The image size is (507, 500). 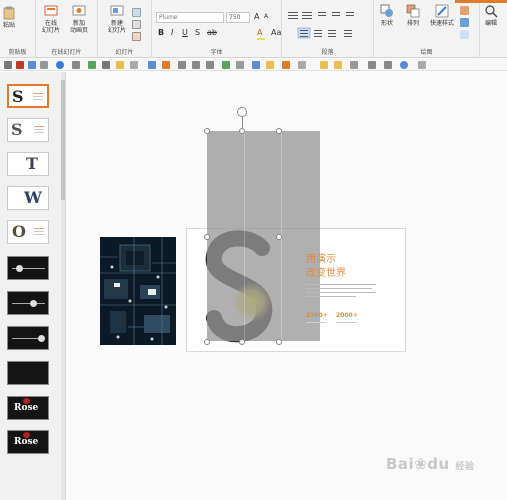 I want to click on new-slide-button: 新建 幻灯片, so click(x=117, y=19).